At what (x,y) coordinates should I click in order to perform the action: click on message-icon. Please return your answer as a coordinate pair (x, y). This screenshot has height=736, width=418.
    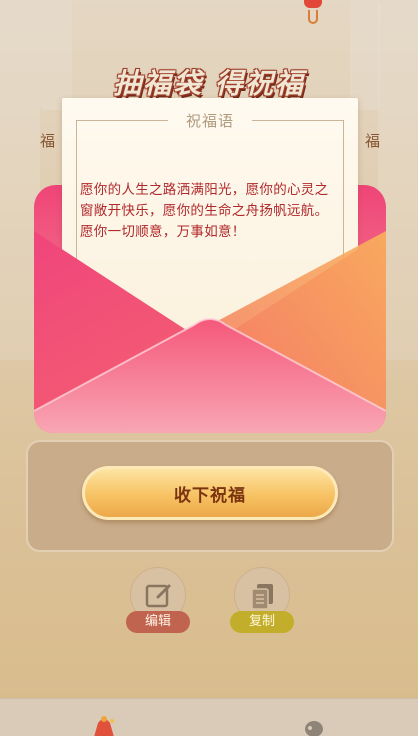
    Looking at the image, I should click on (314, 727).